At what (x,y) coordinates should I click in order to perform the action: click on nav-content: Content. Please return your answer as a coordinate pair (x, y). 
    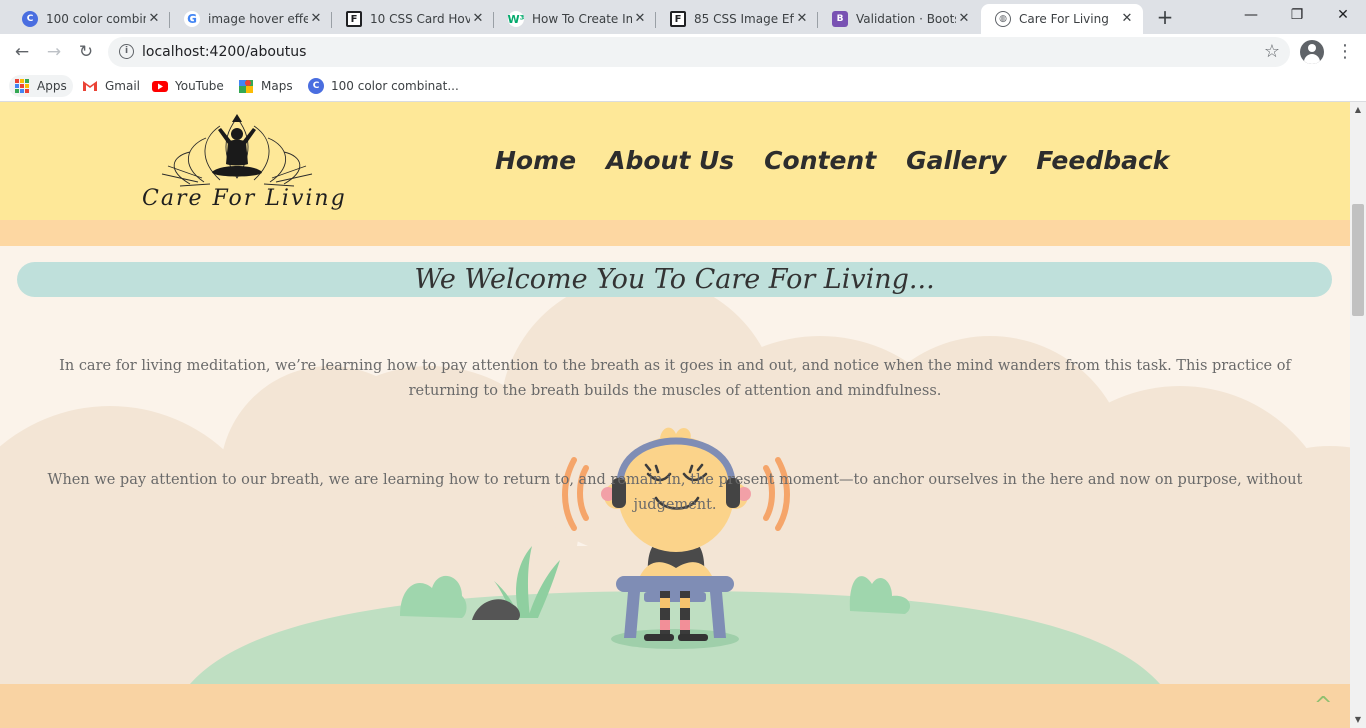
    Looking at the image, I should click on (820, 160).